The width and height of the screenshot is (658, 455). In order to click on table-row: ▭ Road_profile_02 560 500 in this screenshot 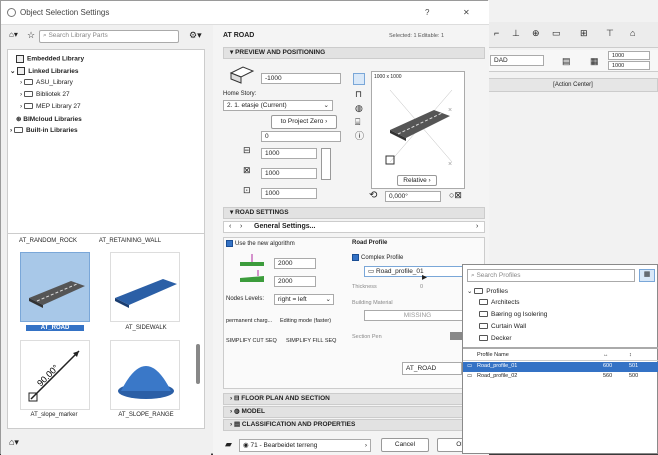, I will do `click(560, 377)`.